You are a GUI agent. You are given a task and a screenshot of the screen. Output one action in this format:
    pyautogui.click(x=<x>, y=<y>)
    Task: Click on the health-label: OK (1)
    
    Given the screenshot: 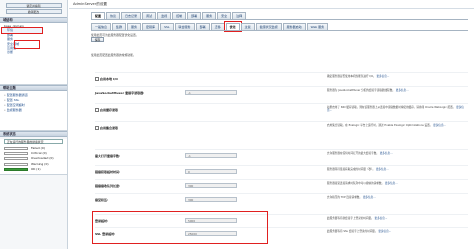 What is the action you would take?
    pyautogui.click(x=36, y=168)
    